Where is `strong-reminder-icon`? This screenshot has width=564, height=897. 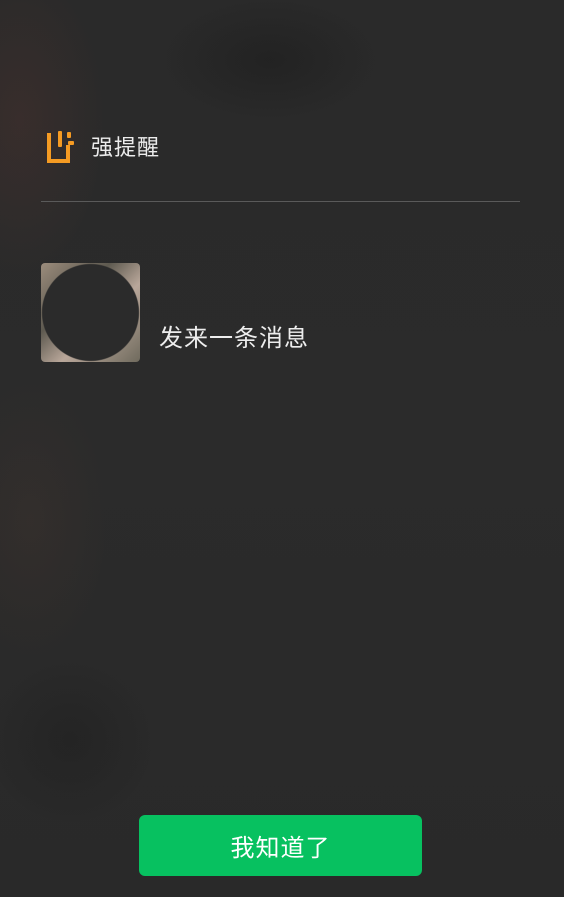 strong-reminder-icon is located at coordinates (60, 147).